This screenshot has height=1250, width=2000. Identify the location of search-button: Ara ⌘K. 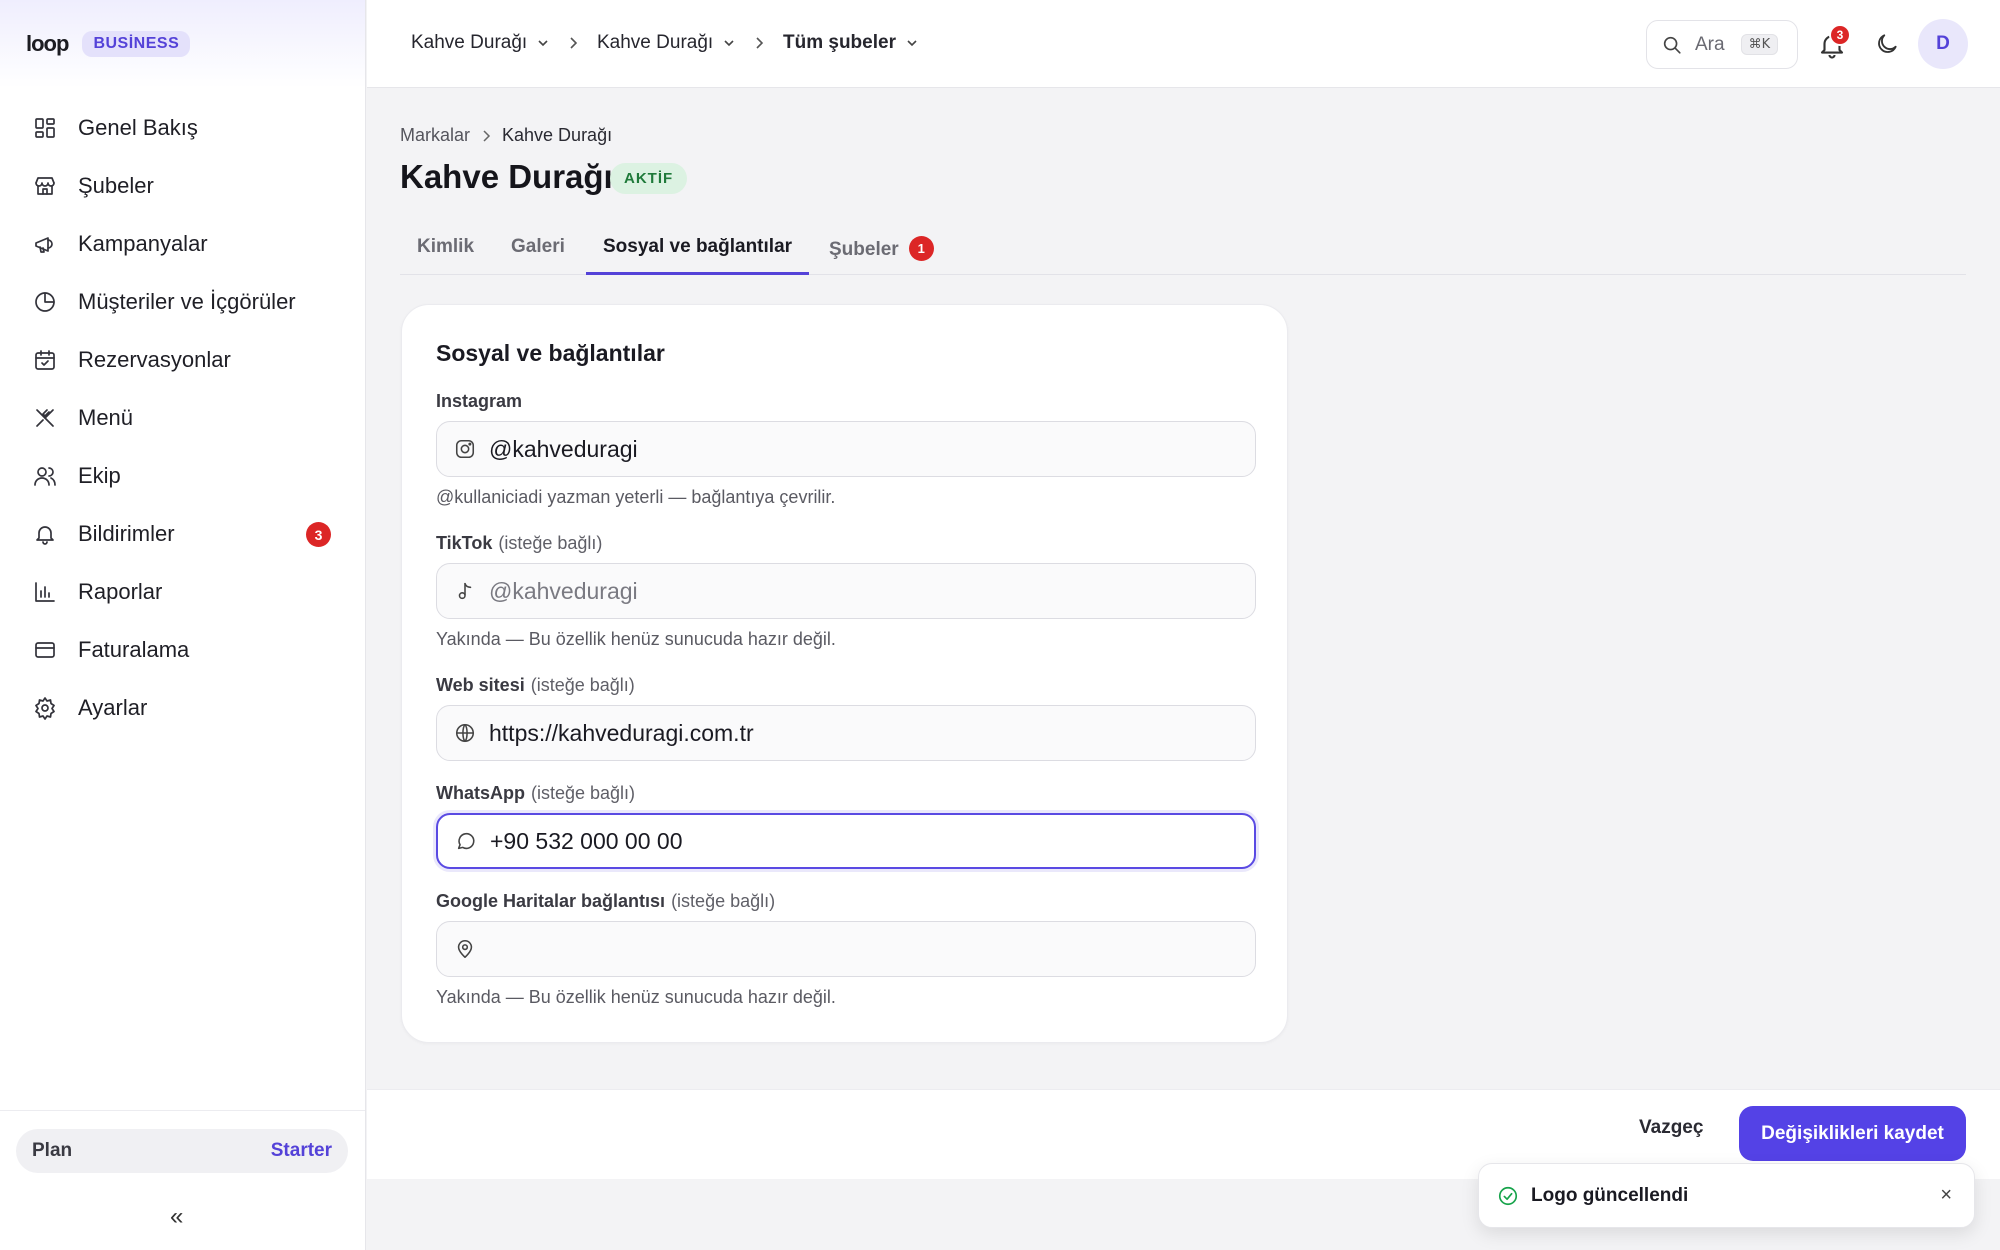
(1722, 44).